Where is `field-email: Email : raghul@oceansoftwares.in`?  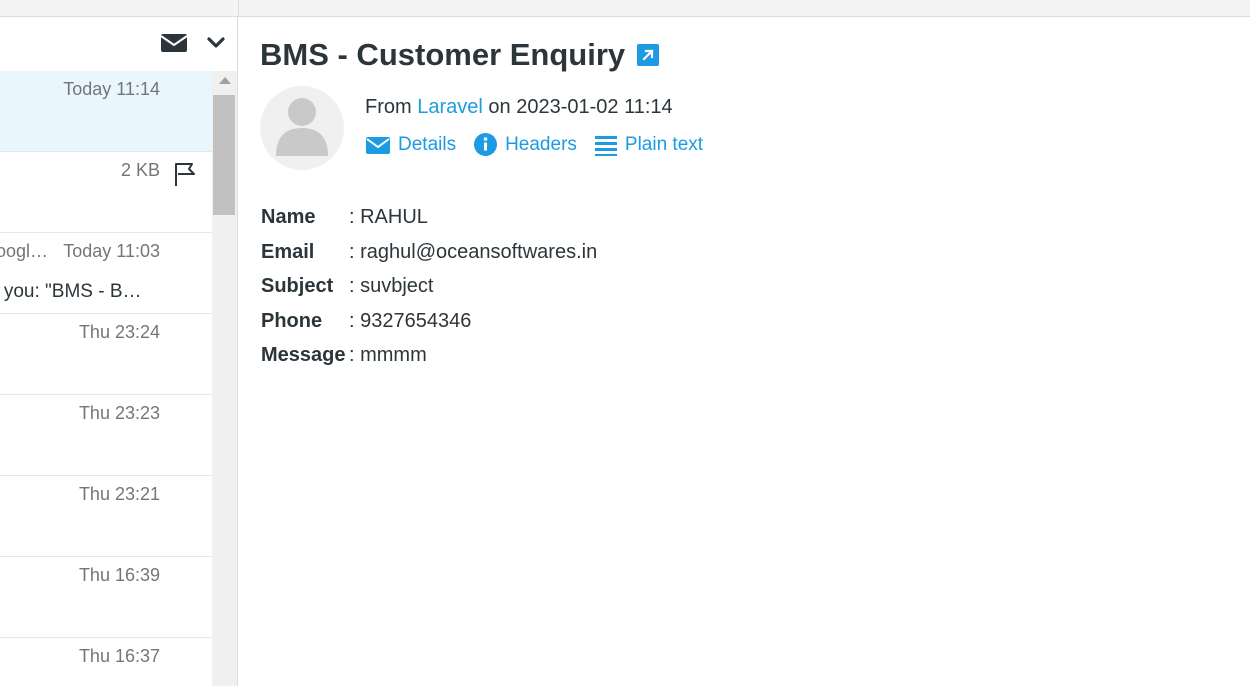
field-email: Email : raghul@oceansoftwares.in is located at coordinates (429, 258).